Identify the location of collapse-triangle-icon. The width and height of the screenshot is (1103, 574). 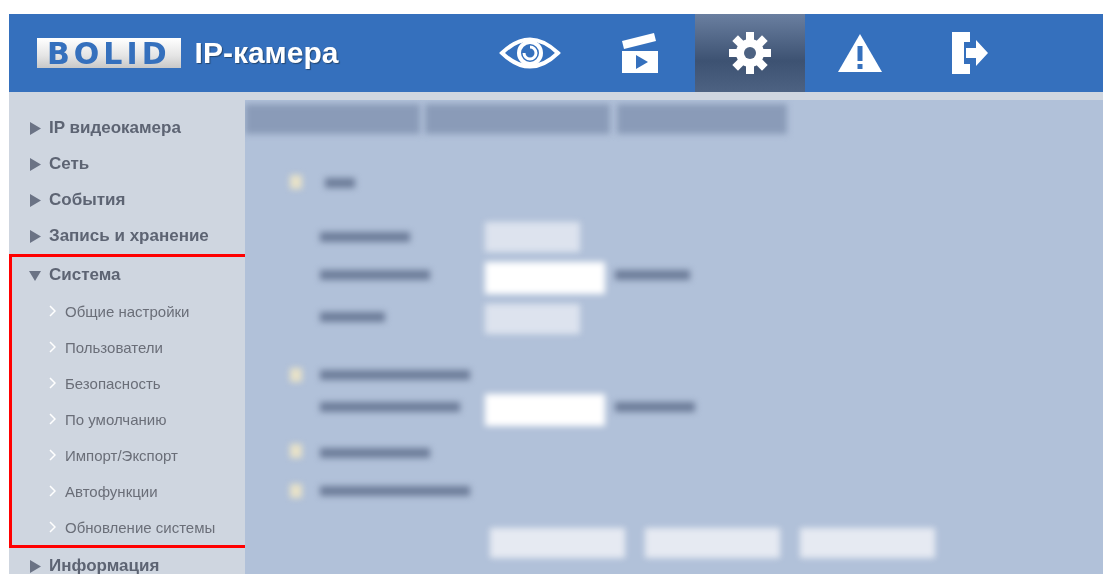
(35, 275).